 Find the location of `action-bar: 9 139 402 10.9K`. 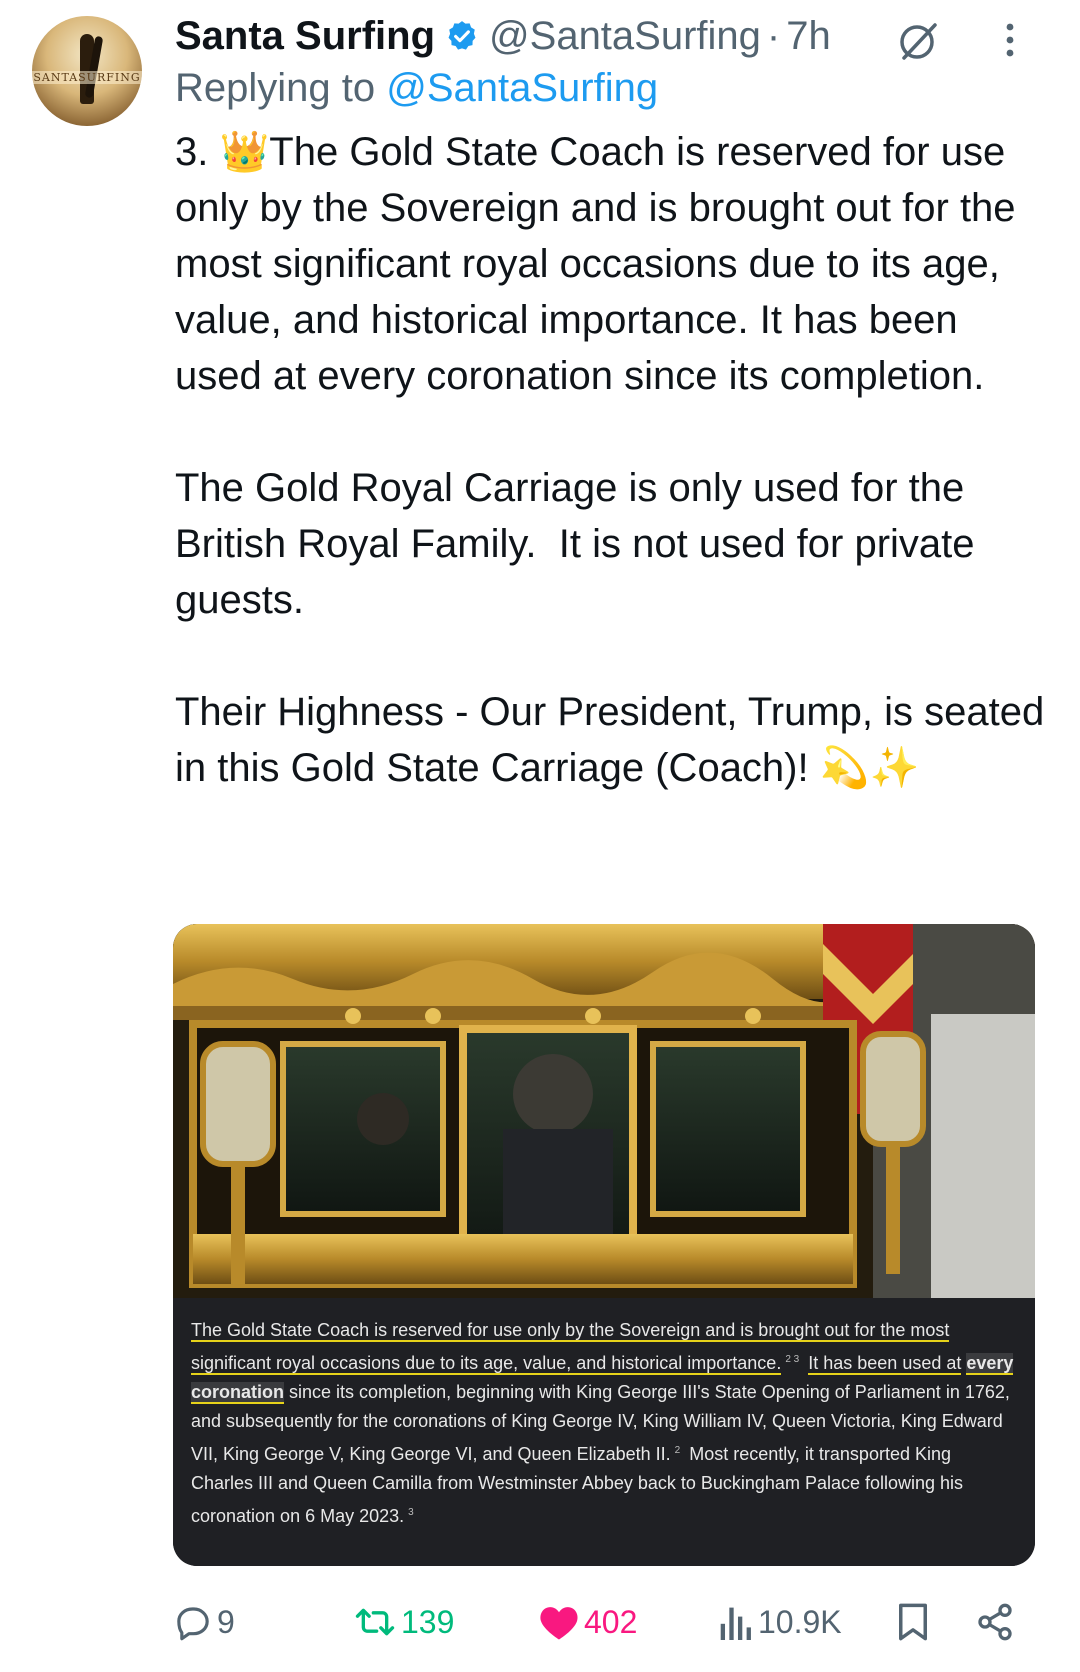

action-bar: 9 139 402 10.9K is located at coordinates (593, 1622).